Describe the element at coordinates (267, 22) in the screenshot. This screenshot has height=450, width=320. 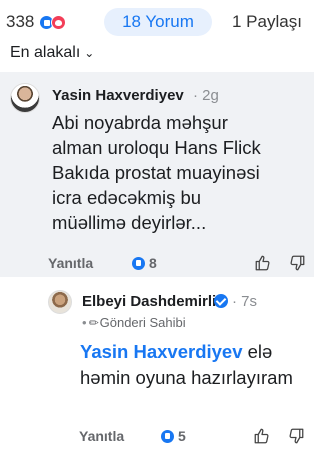
I see `shares-count: 1 Paylaşı` at that location.